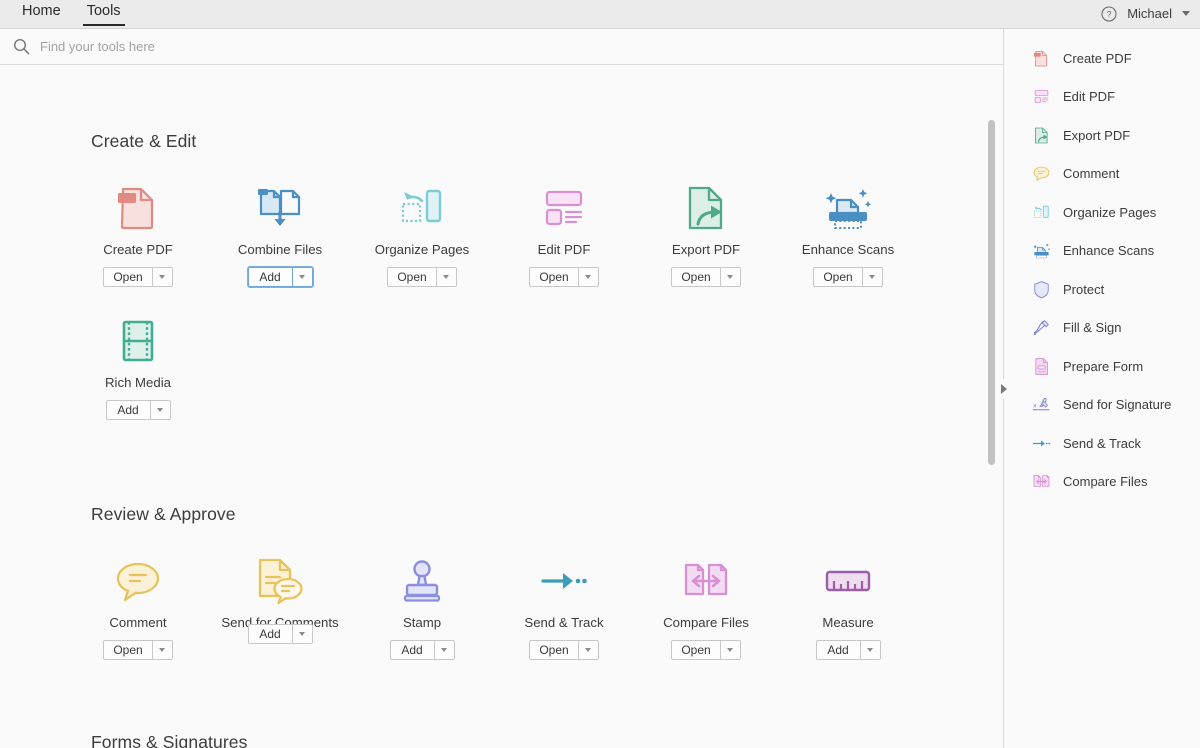  I want to click on send-and-track-icon, so click(564, 581).